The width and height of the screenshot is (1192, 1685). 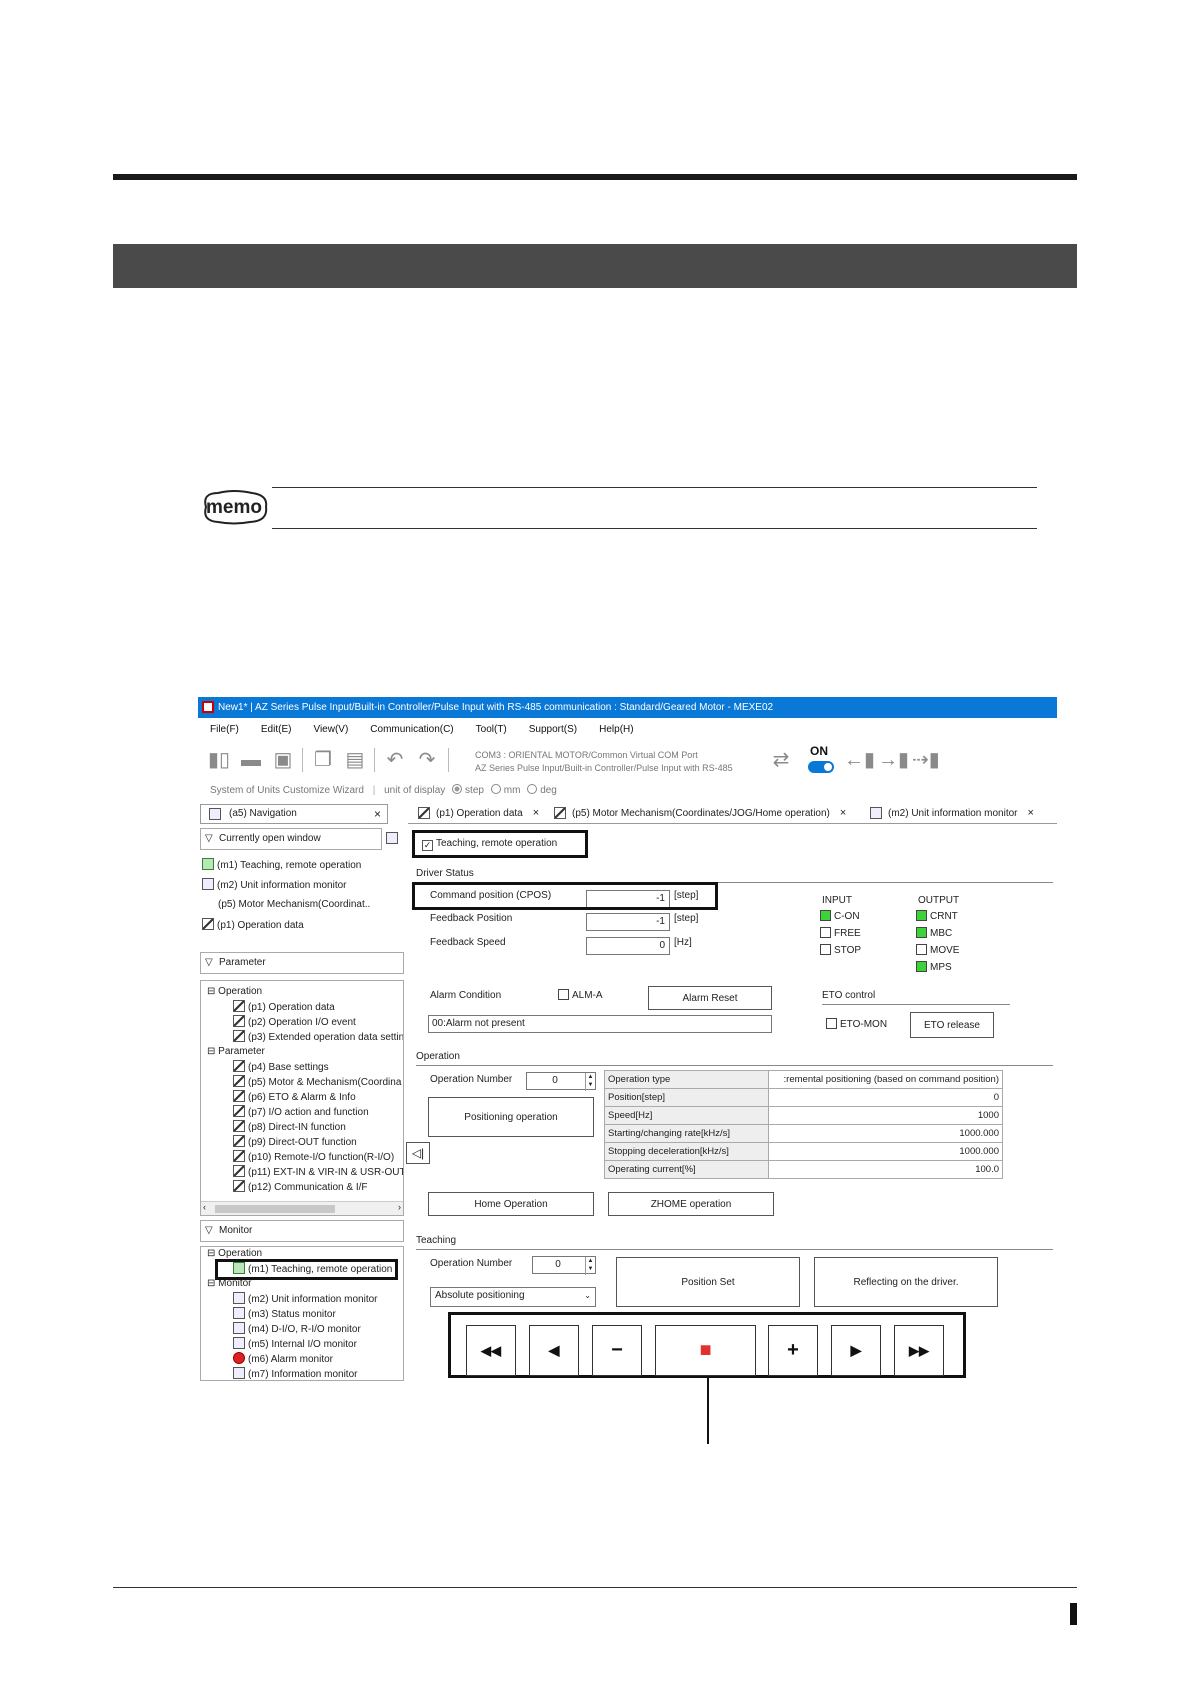 What do you see at coordinates (281, 865) in the screenshot?
I see `open-window-item: (m1) Teaching, remote operation` at bounding box center [281, 865].